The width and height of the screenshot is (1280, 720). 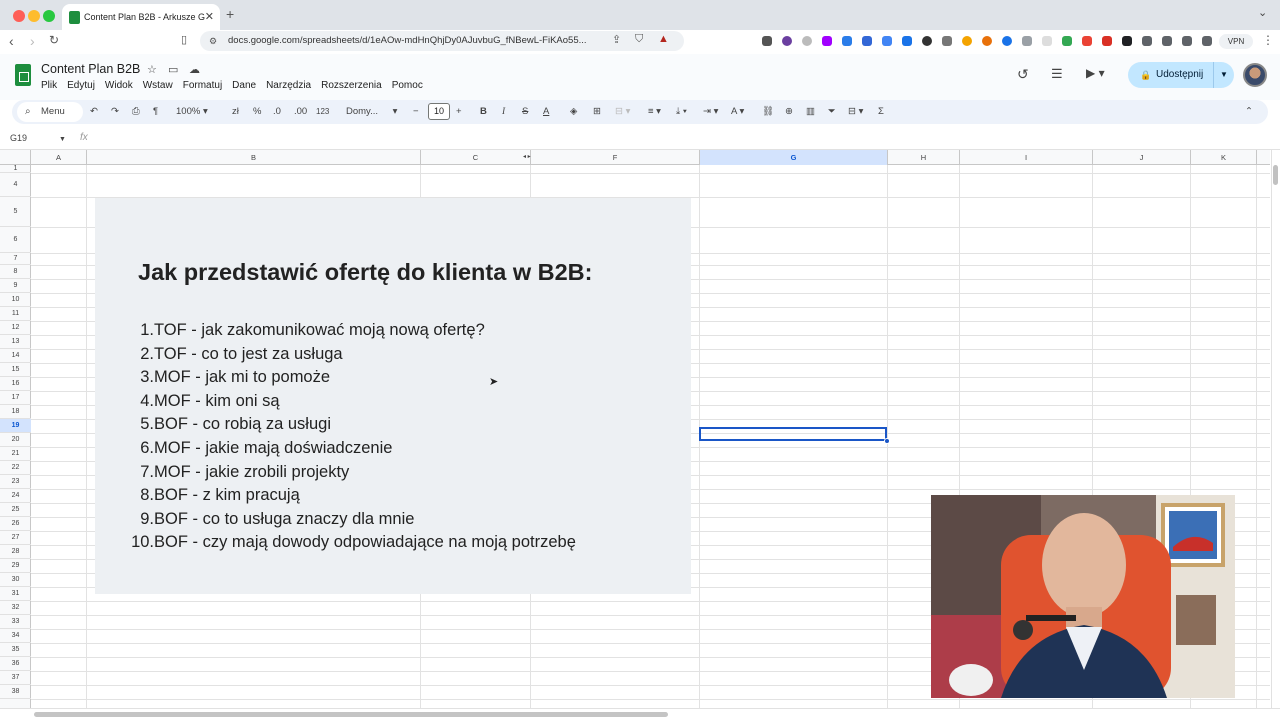 I want to click on browser-menu-icon: ⋮, so click(x=1268, y=40).